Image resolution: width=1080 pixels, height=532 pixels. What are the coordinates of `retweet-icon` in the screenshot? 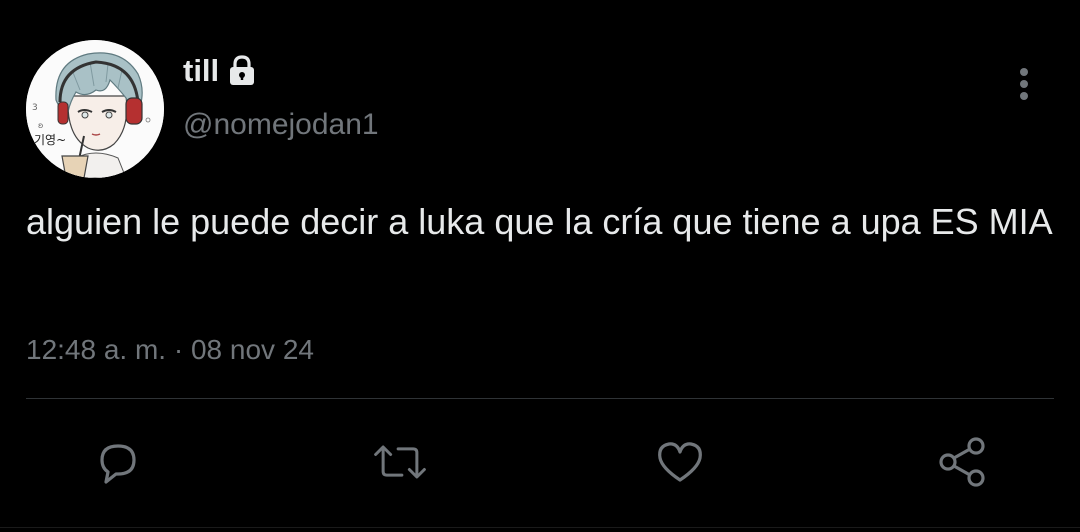 It's located at (400, 462).